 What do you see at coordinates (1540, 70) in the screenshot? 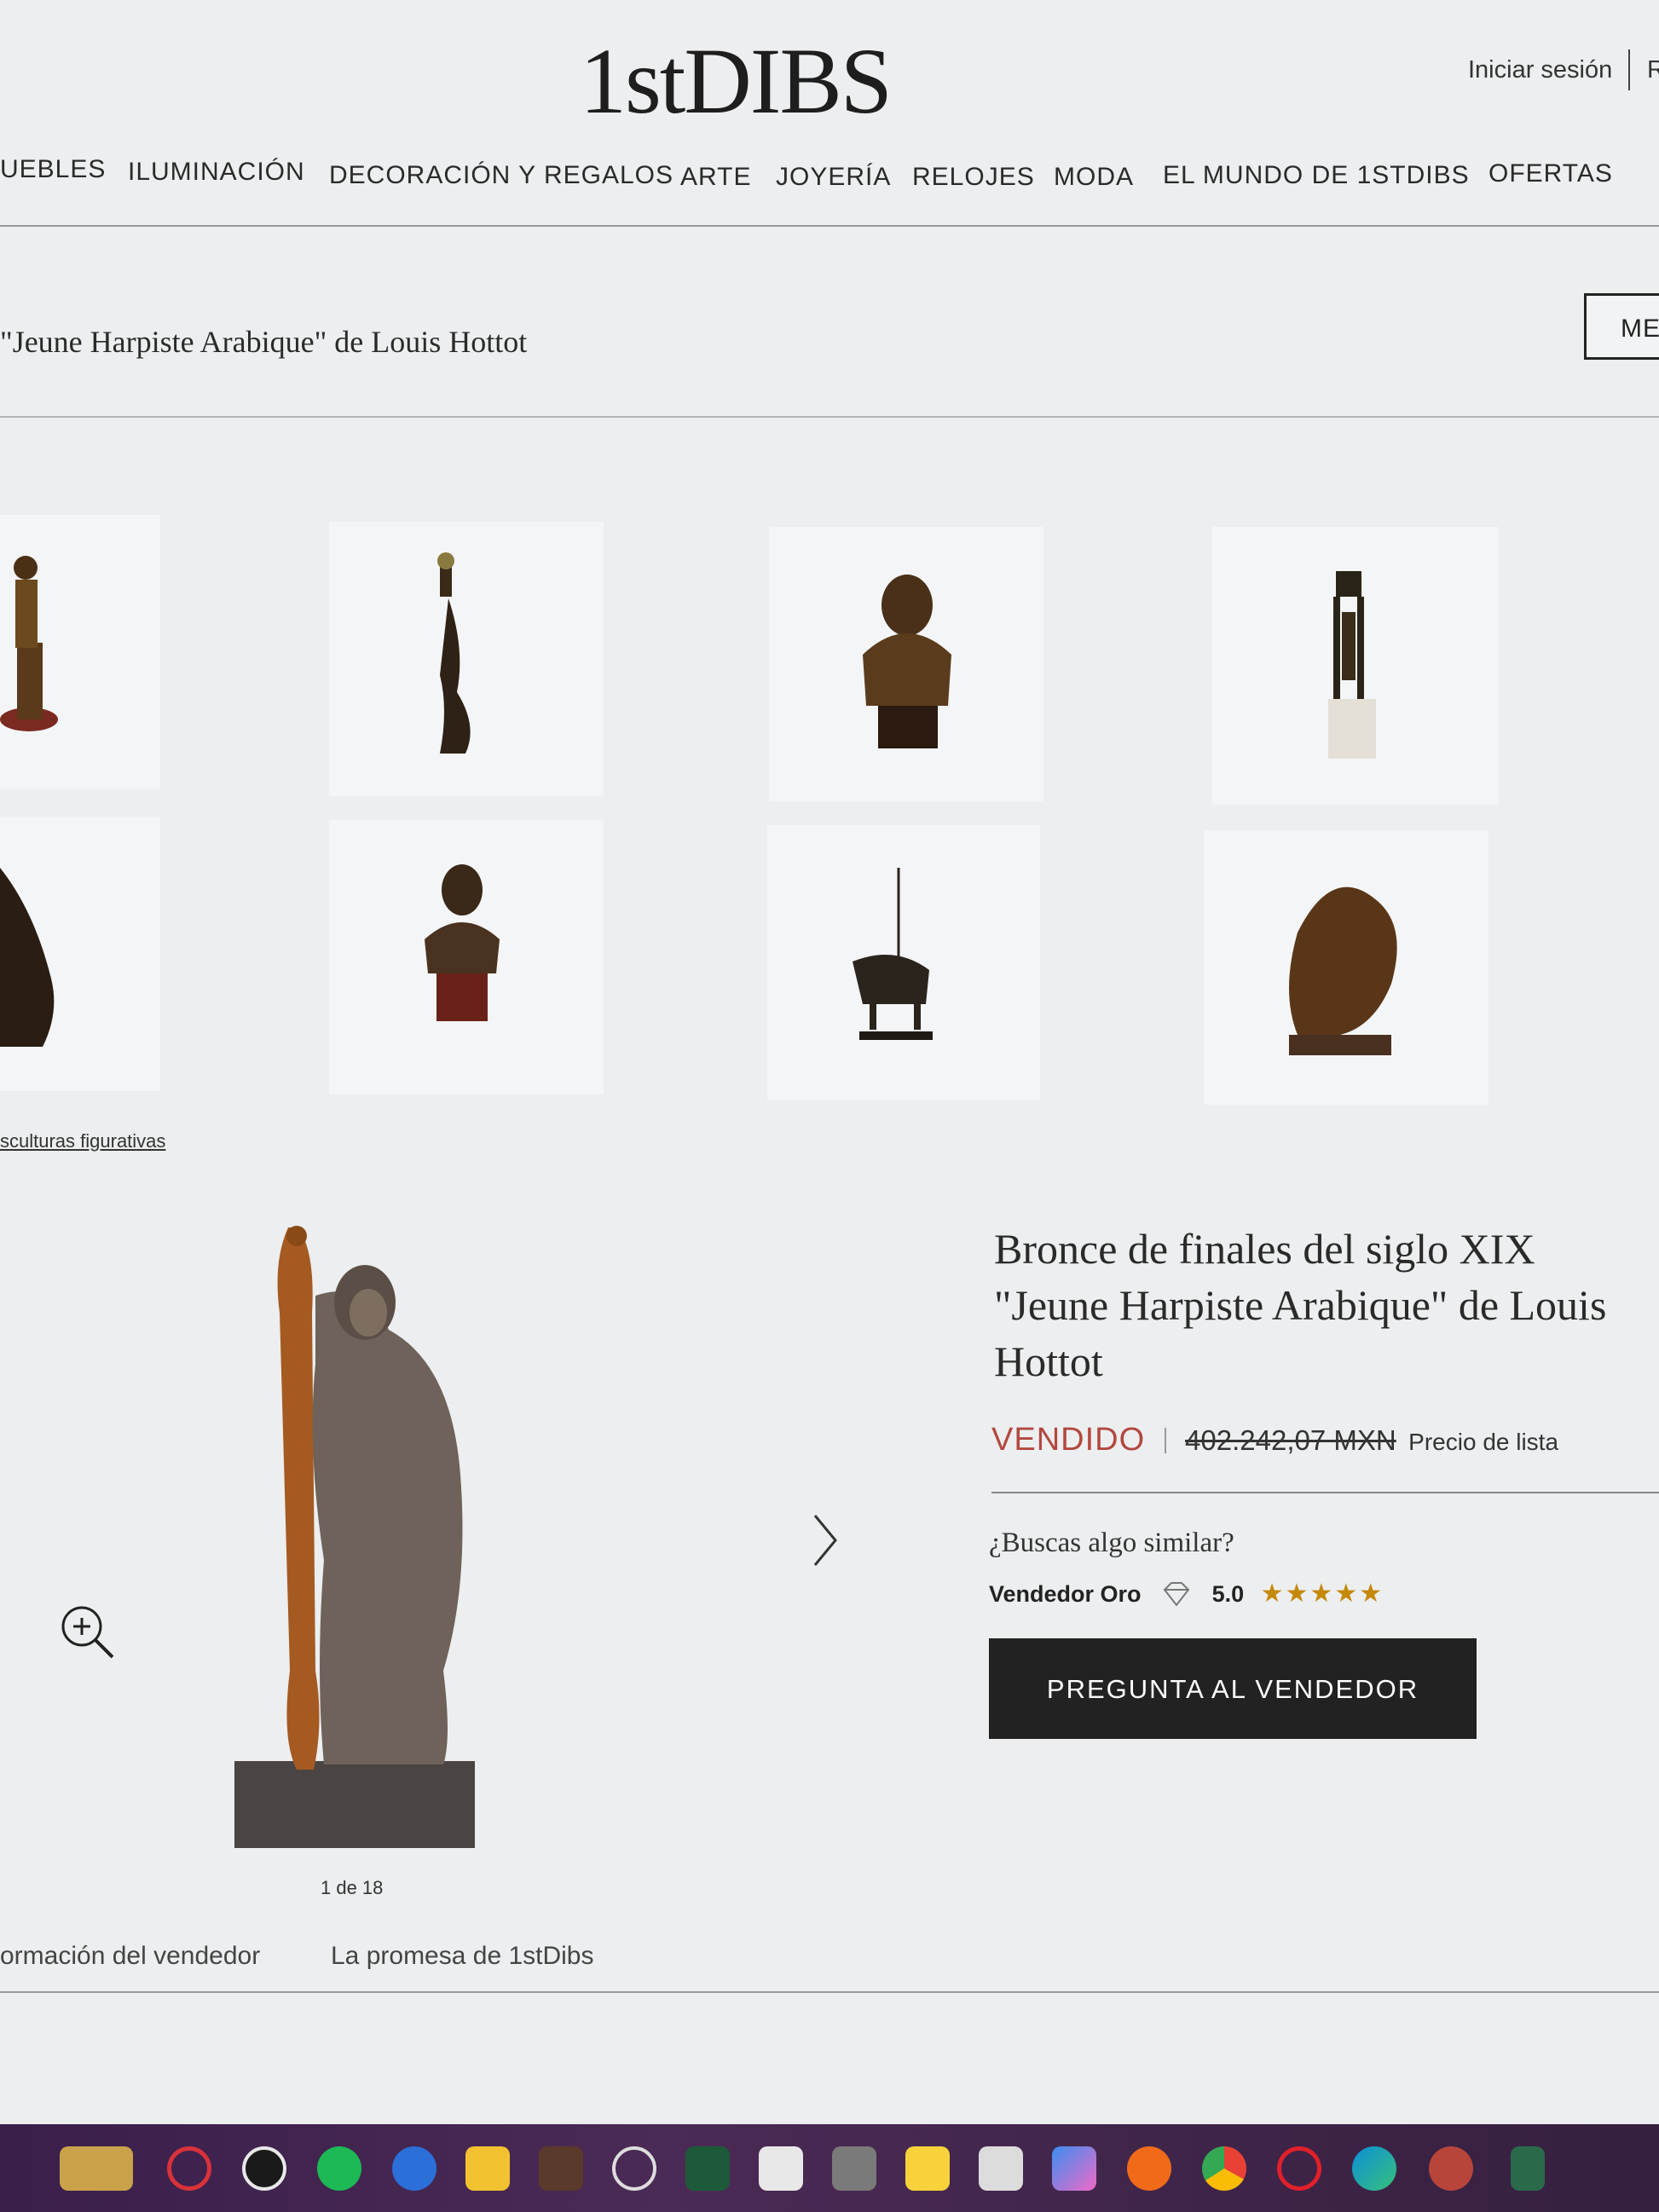
I see `signin-link: Iniciar sesión` at bounding box center [1540, 70].